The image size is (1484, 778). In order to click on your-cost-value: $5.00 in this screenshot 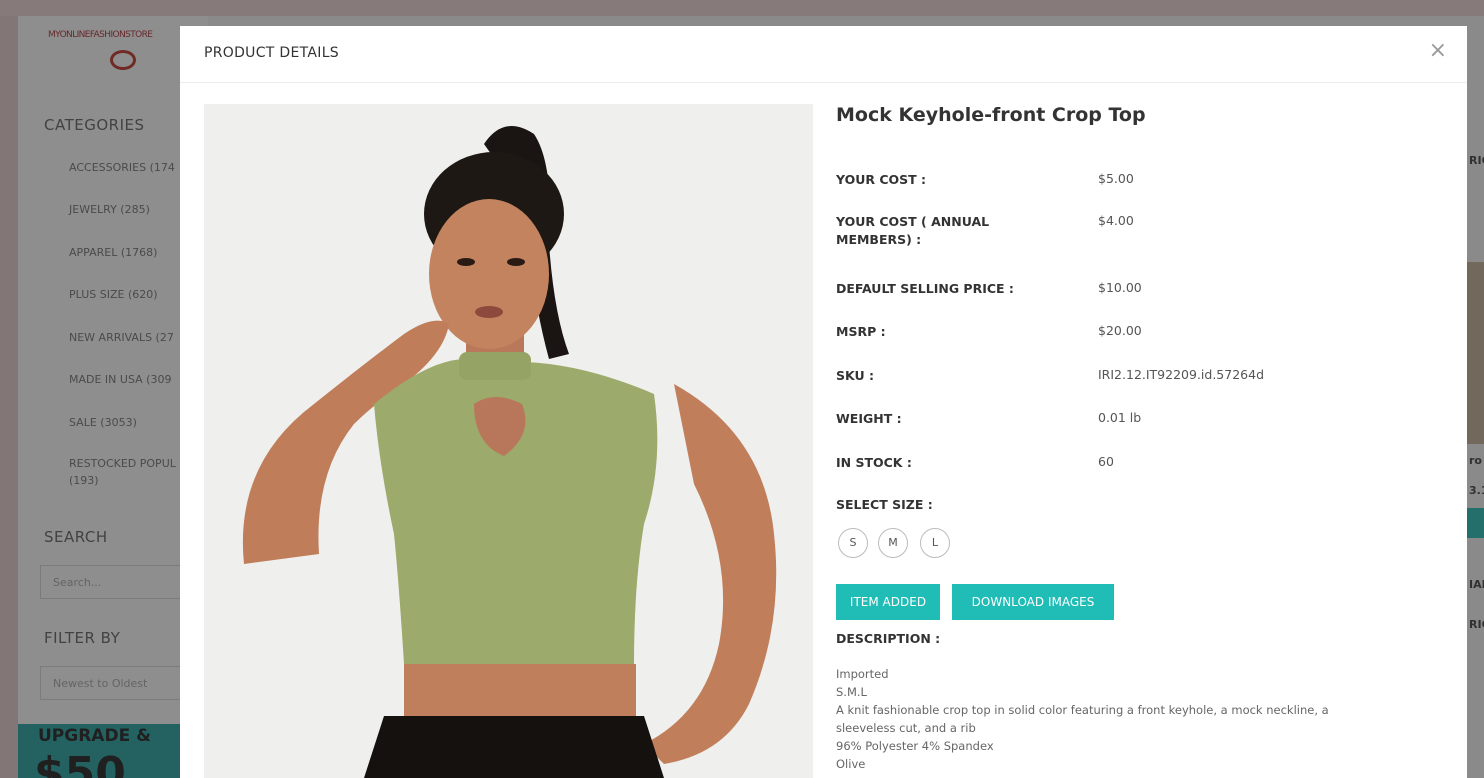, I will do `click(1116, 178)`.